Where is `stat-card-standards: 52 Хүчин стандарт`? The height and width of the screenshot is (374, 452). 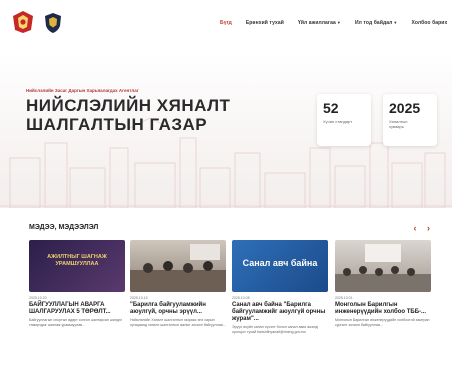
stat-card-standards: 52 Хүчин стандарт is located at coordinates (344, 120).